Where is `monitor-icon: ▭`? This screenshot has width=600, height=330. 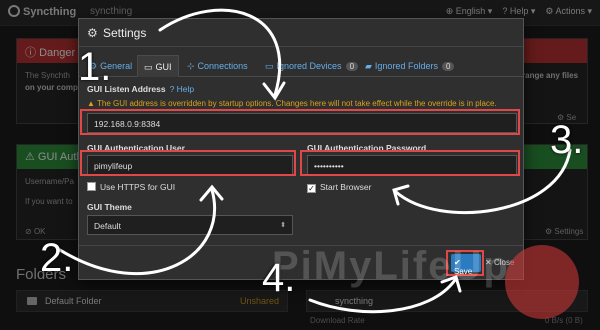
monitor-icon: ▭ is located at coordinates (148, 67).